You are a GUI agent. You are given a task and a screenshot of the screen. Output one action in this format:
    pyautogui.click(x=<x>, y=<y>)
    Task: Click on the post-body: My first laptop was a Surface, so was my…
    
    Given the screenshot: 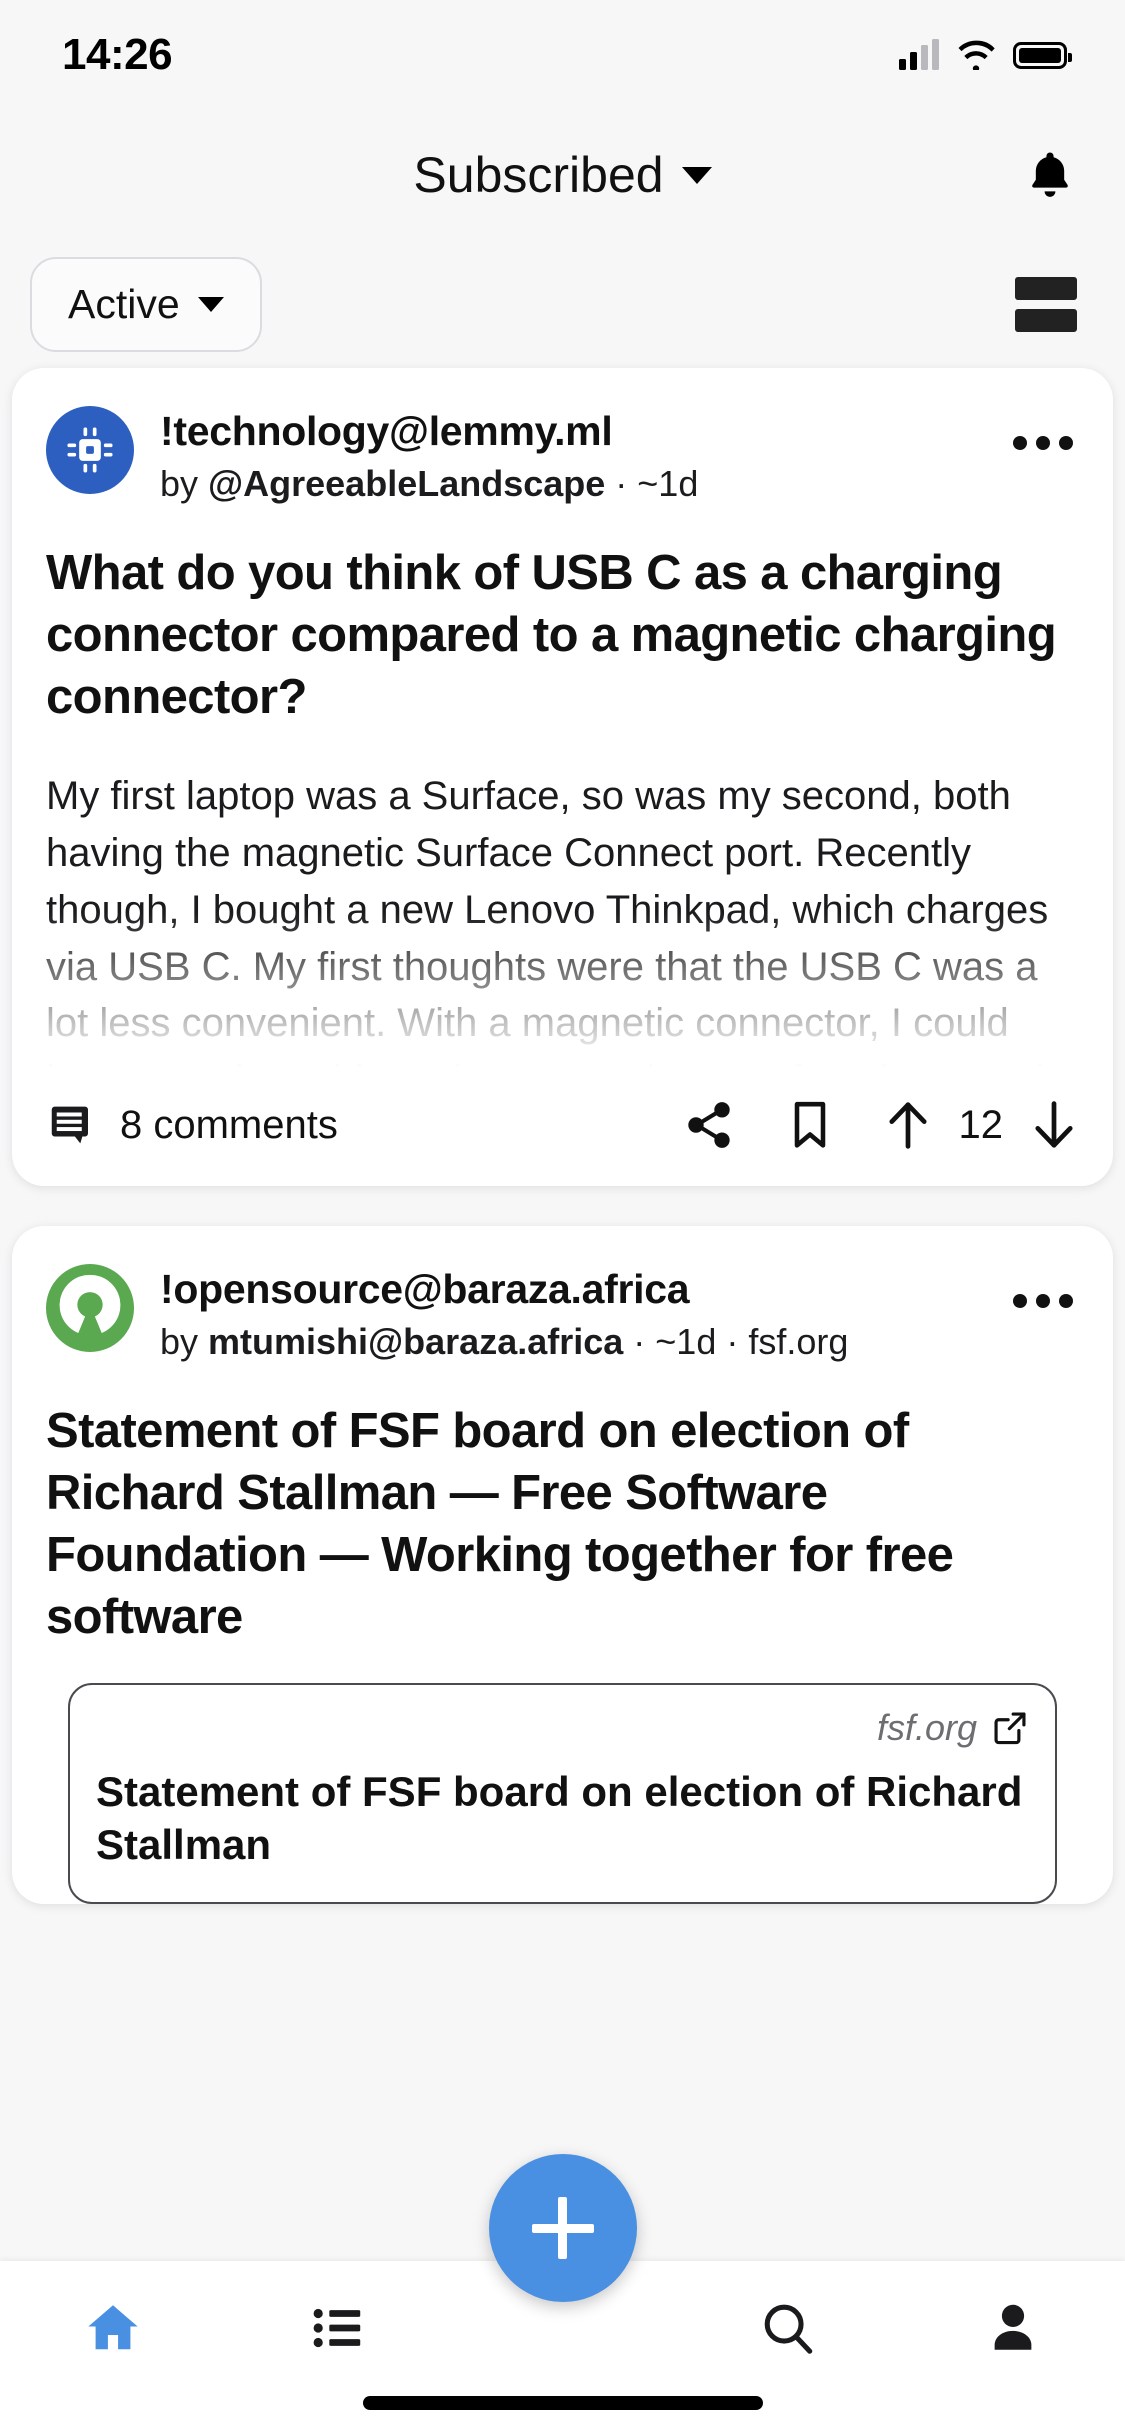 What is the action you would take?
    pyautogui.click(x=551, y=921)
    